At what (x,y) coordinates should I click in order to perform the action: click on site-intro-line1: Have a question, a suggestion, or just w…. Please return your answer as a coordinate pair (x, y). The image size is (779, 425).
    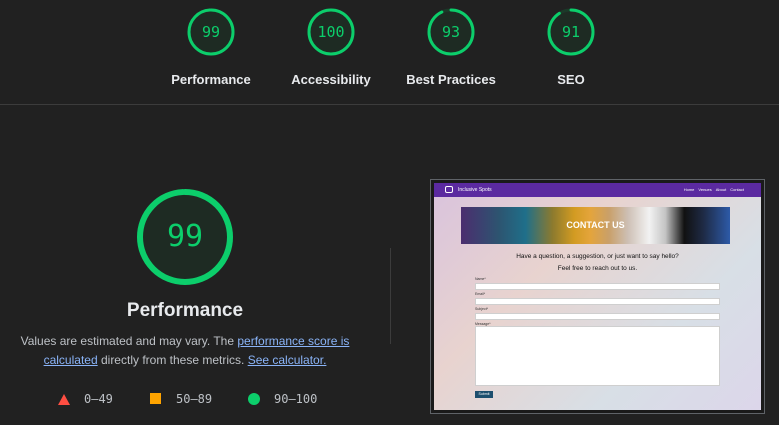
    Looking at the image, I should click on (597, 256).